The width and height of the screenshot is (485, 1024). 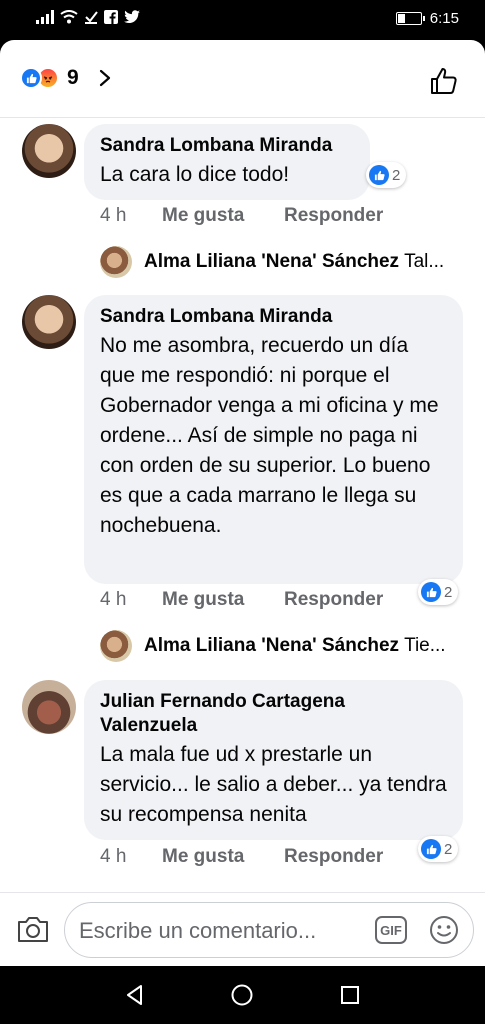 What do you see at coordinates (132, 16) in the screenshot?
I see `twitter-icon` at bounding box center [132, 16].